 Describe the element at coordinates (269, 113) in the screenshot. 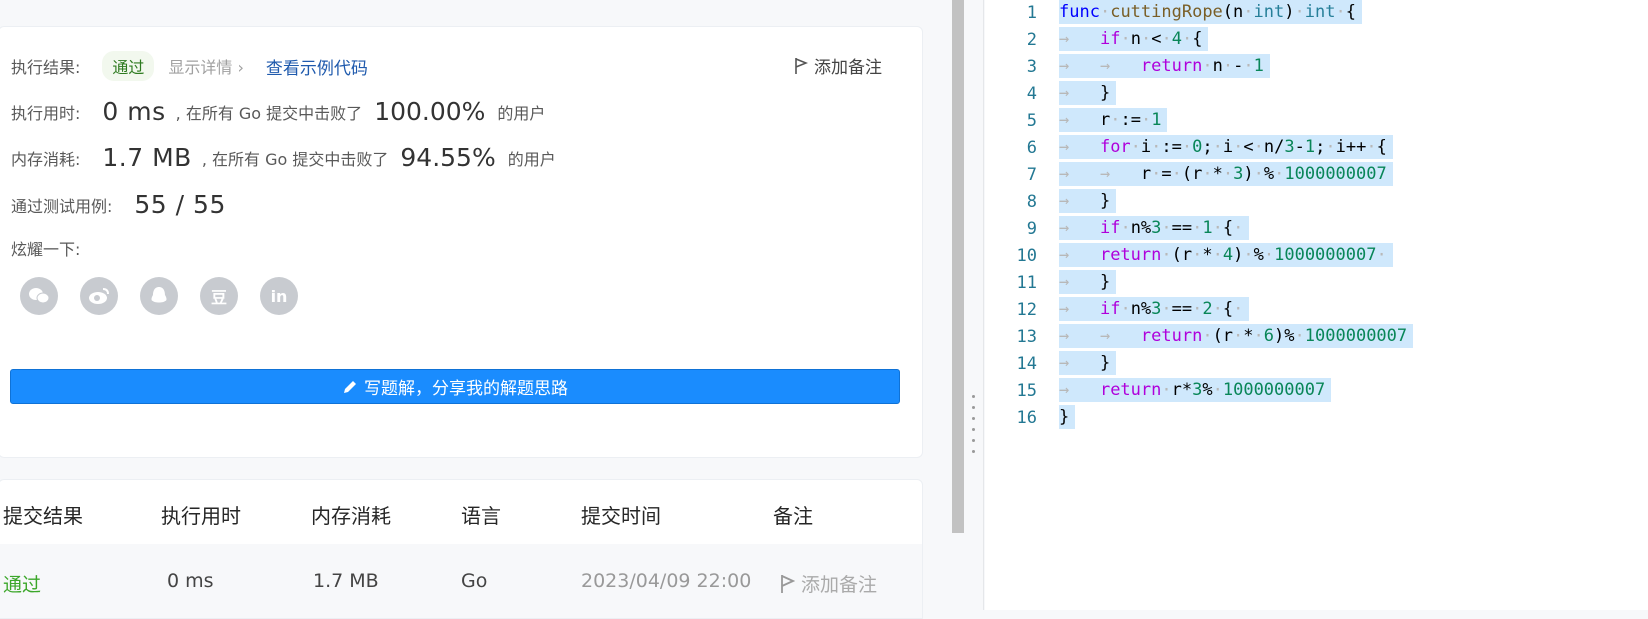

I see `runtime-beat-text: , 在所有 Go 提交中击败了` at that location.